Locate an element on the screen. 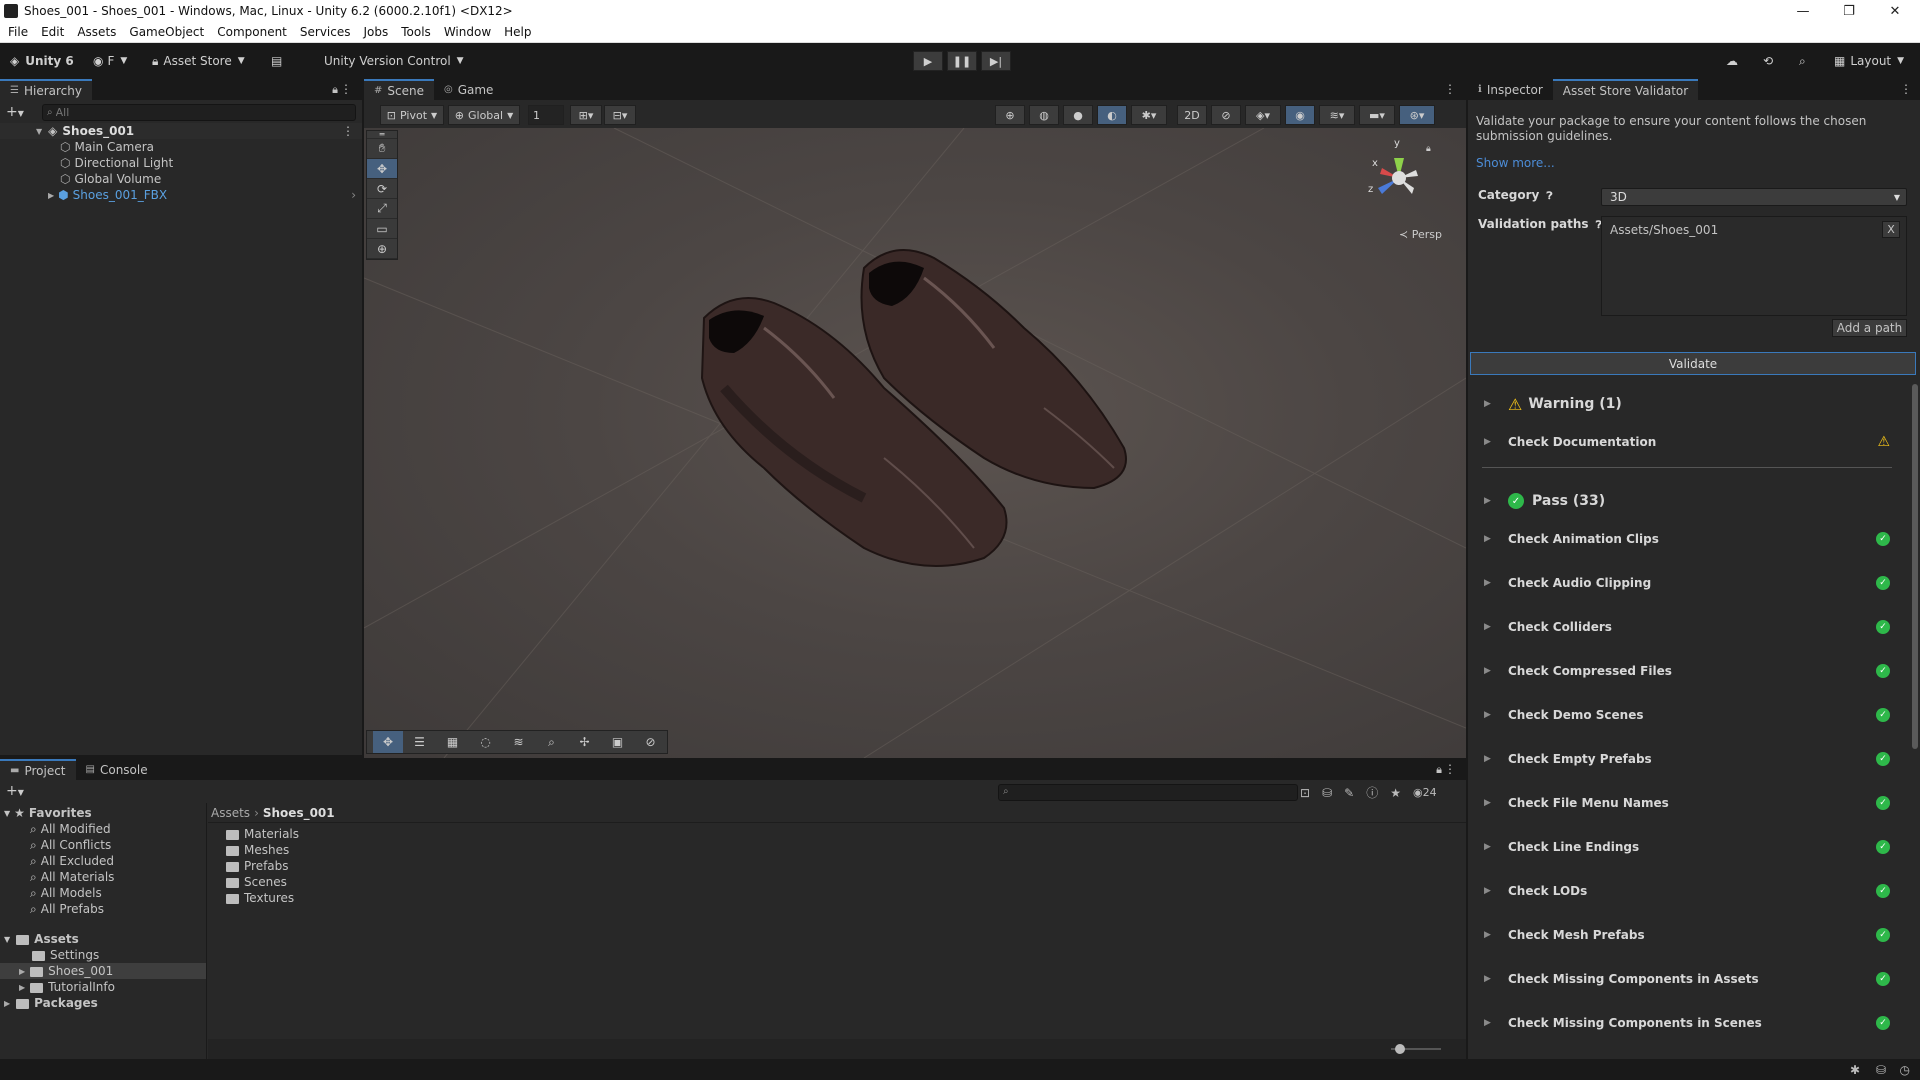 The width and height of the screenshot is (1920, 1080). favorite-item: ⌕ All Materials is located at coordinates (72, 877).